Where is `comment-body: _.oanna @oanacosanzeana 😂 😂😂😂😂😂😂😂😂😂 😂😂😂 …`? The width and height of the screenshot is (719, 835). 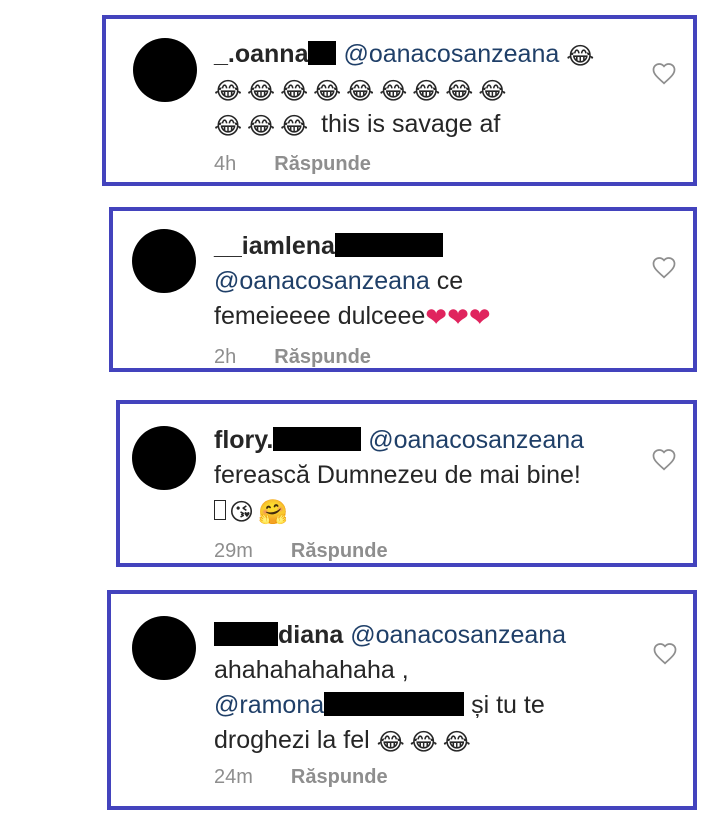 comment-body: _.oanna @oanacosanzeana 😂 😂😂😂😂😂😂😂😂😂 😂😂😂 … is located at coordinates (424, 89).